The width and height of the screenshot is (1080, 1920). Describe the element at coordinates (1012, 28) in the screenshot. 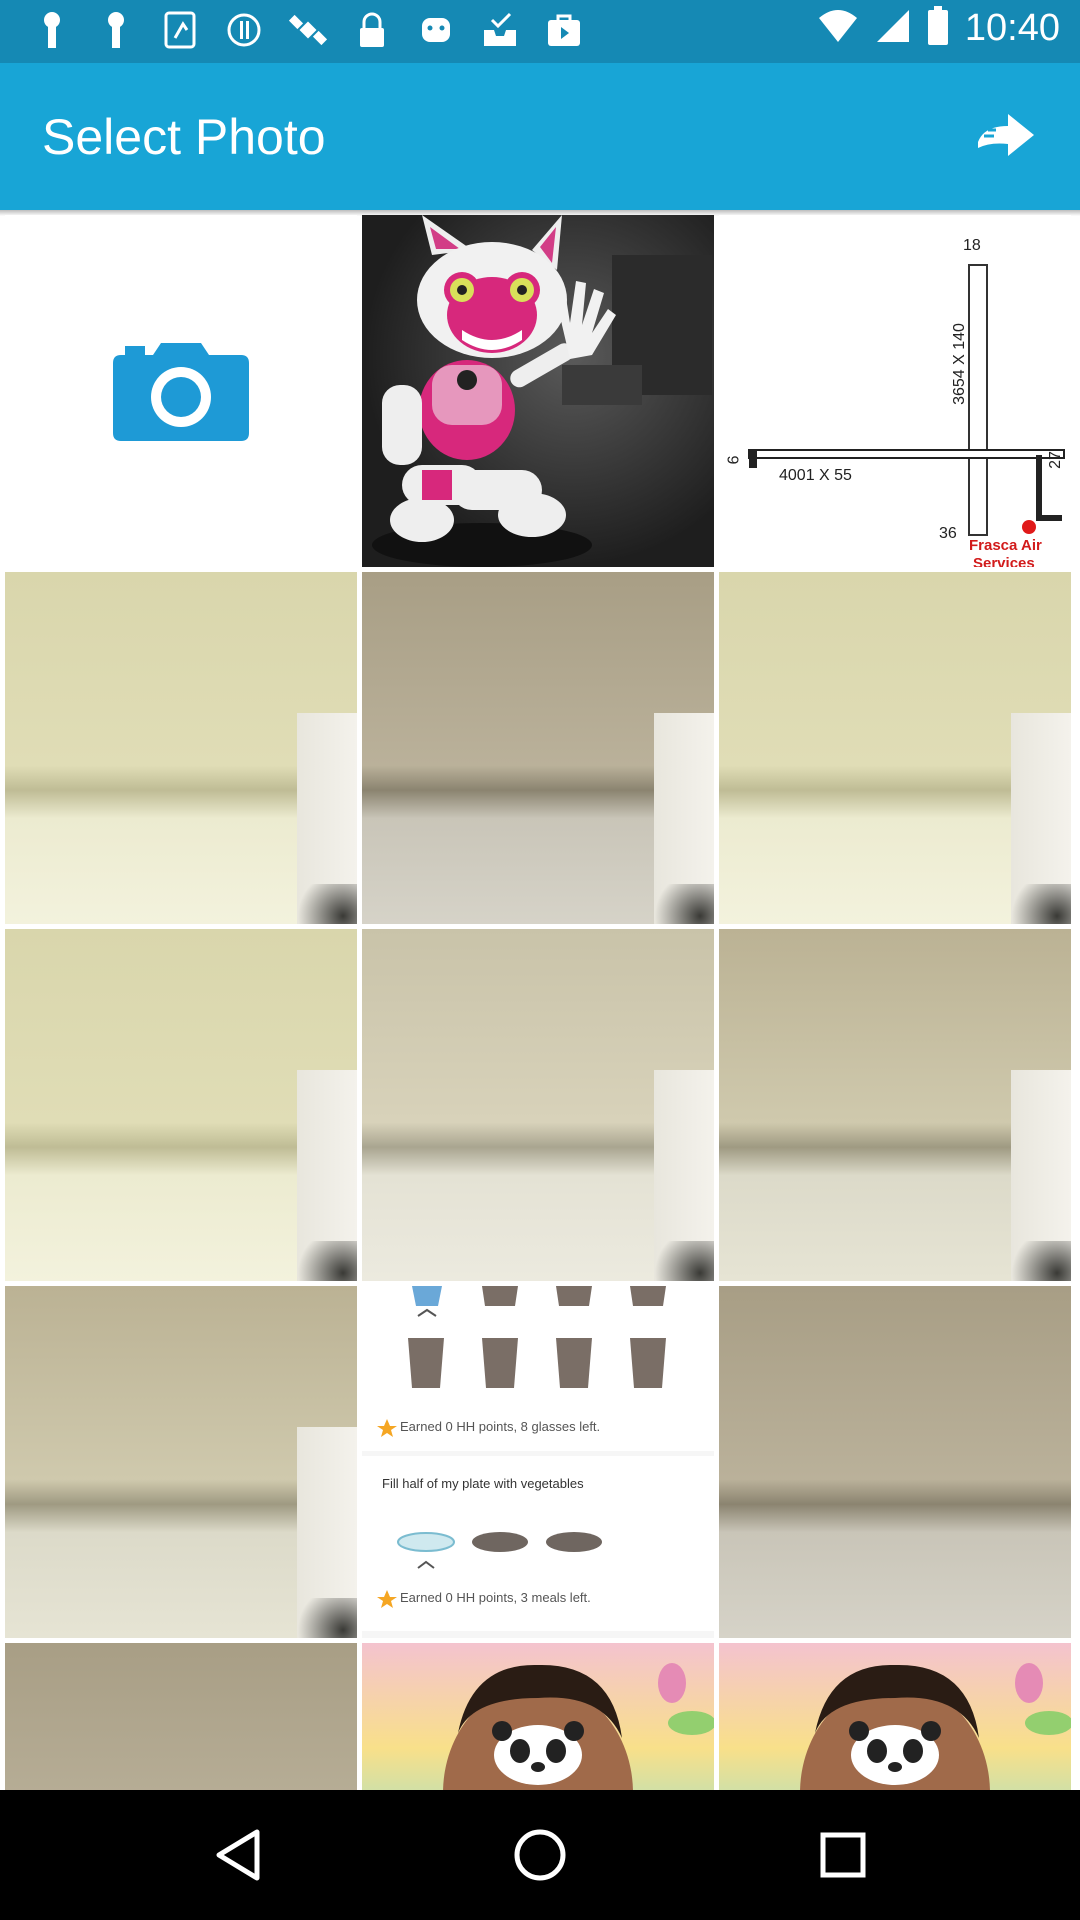

I see `clock: 10:40` at that location.